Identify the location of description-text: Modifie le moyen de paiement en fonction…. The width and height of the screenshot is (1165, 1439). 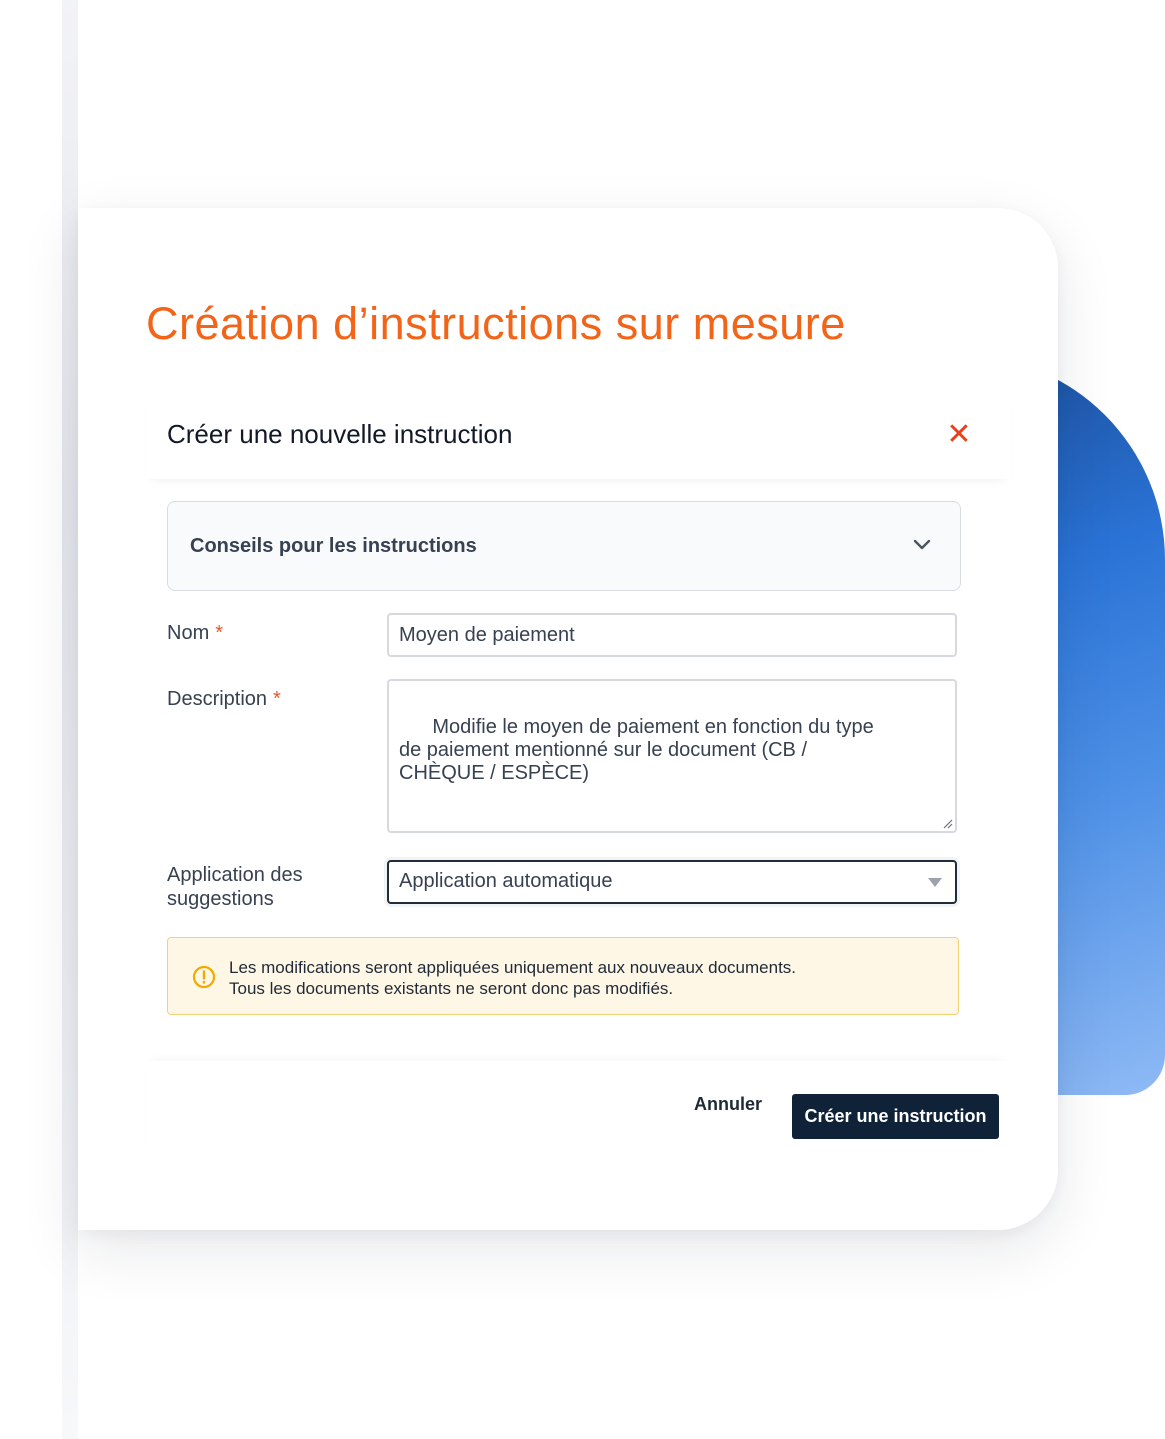
(636, 750).